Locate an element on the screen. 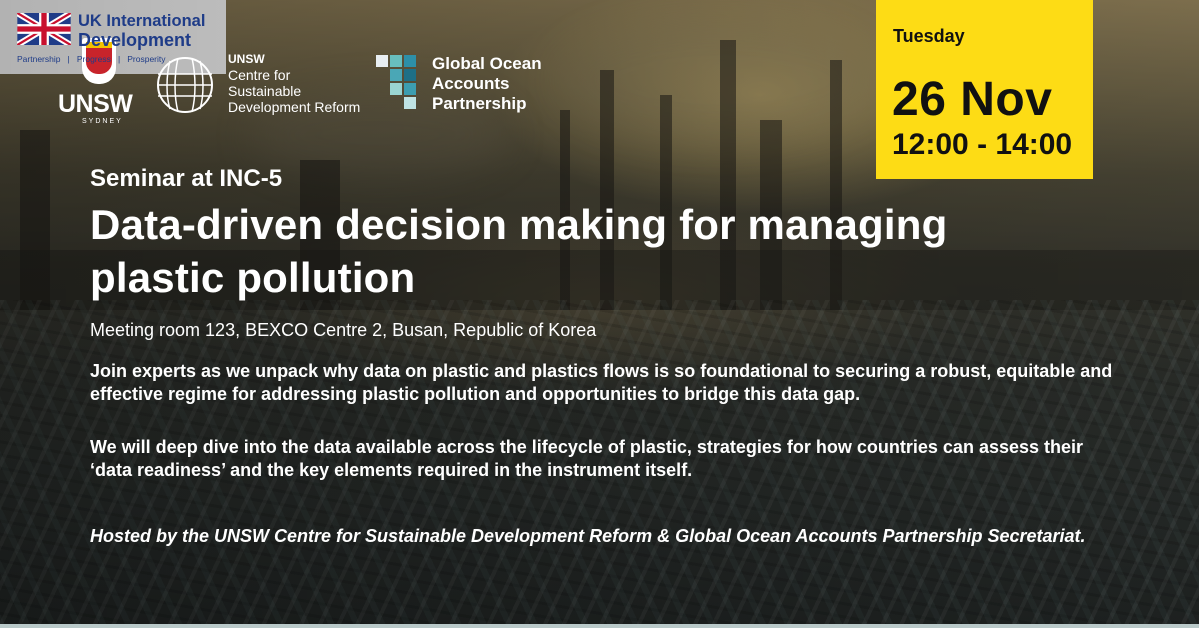 The height and width of the screenshot is (628, 1199). unsw-logo: UNSW SYDNEY is located at coordinates (100, 83).